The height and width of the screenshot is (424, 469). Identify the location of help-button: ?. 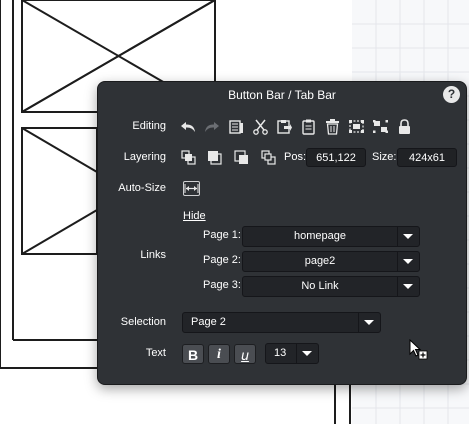
(451, 94).